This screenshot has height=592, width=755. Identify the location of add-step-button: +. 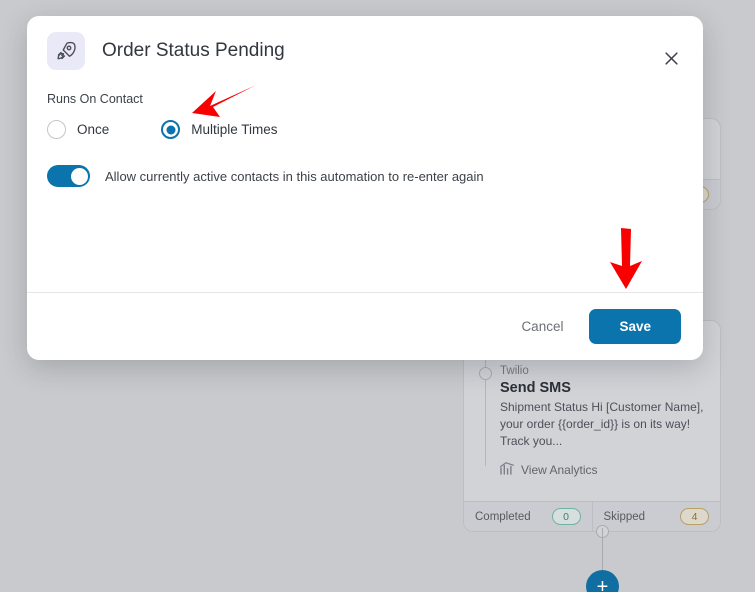
(602, 581).